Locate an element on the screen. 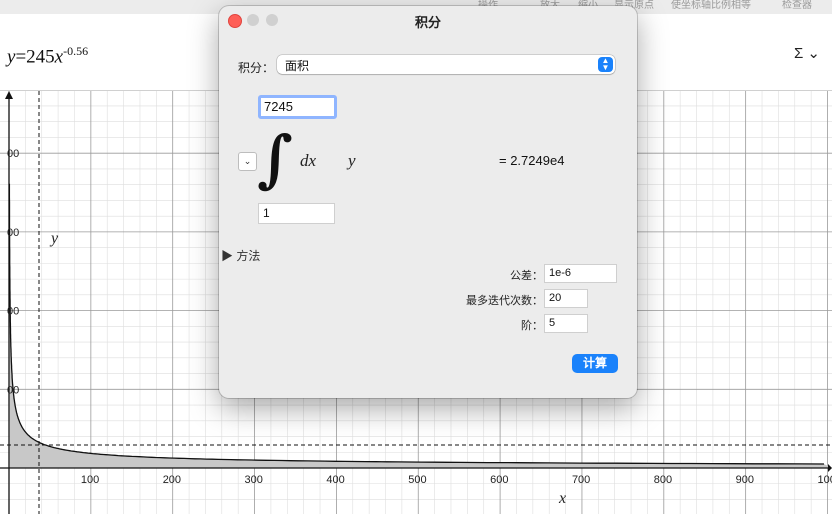 This screenshot has height=514, width=832. x-tick-label: 500 is located at coordinates (417, 480).